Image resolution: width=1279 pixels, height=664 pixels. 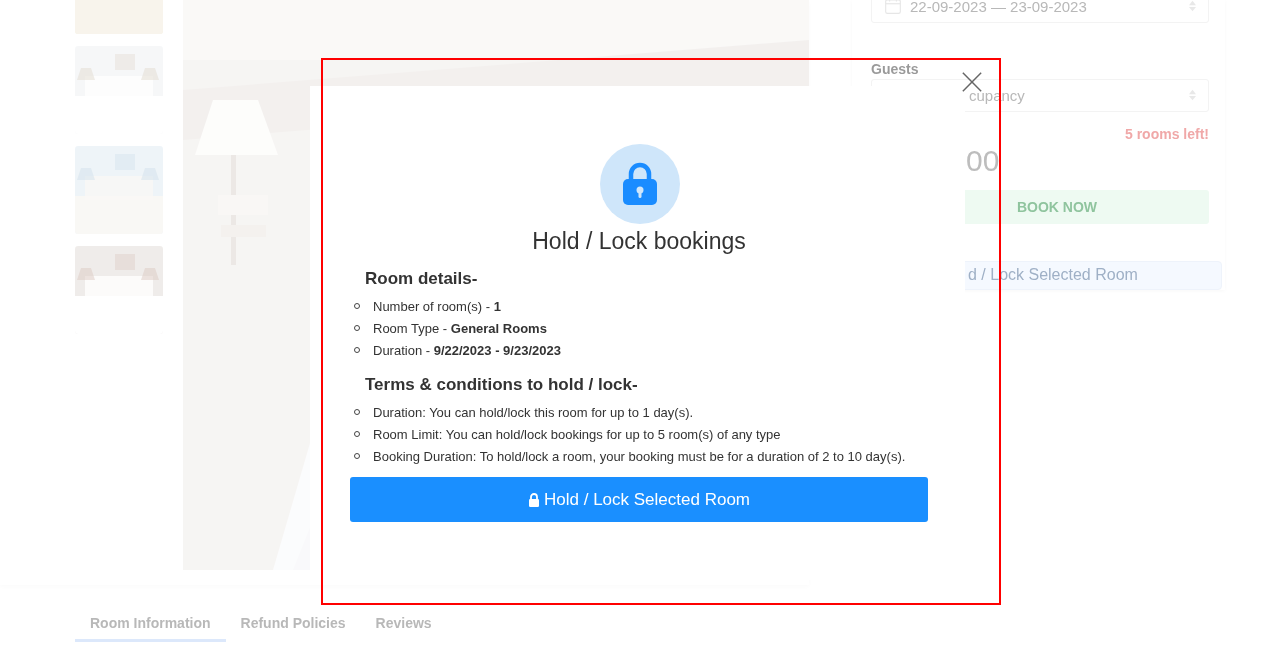 I want to click on guests-label: Guests, so click(x=895, y=68).